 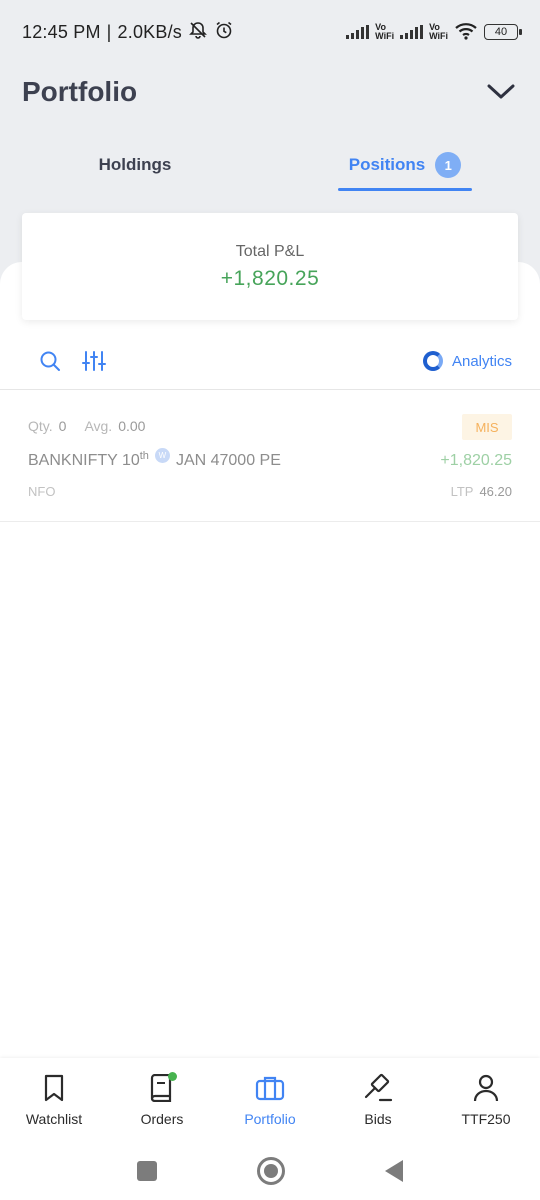 What do you see at coordinates (486, 1088) in the screenshot?
I see `user-icon` at bounding box center [486, 1088].